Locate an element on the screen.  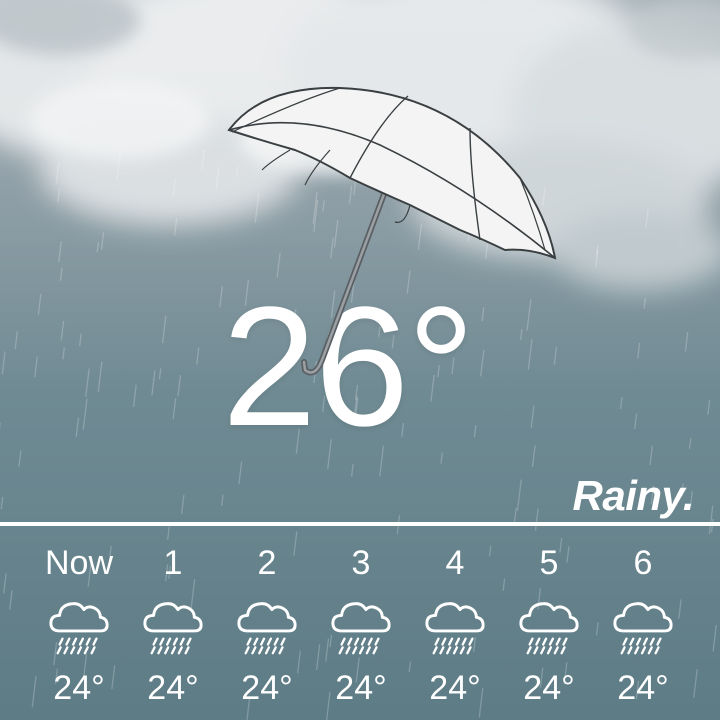
current-temperature: 26° is located at coordinates (348, 367).